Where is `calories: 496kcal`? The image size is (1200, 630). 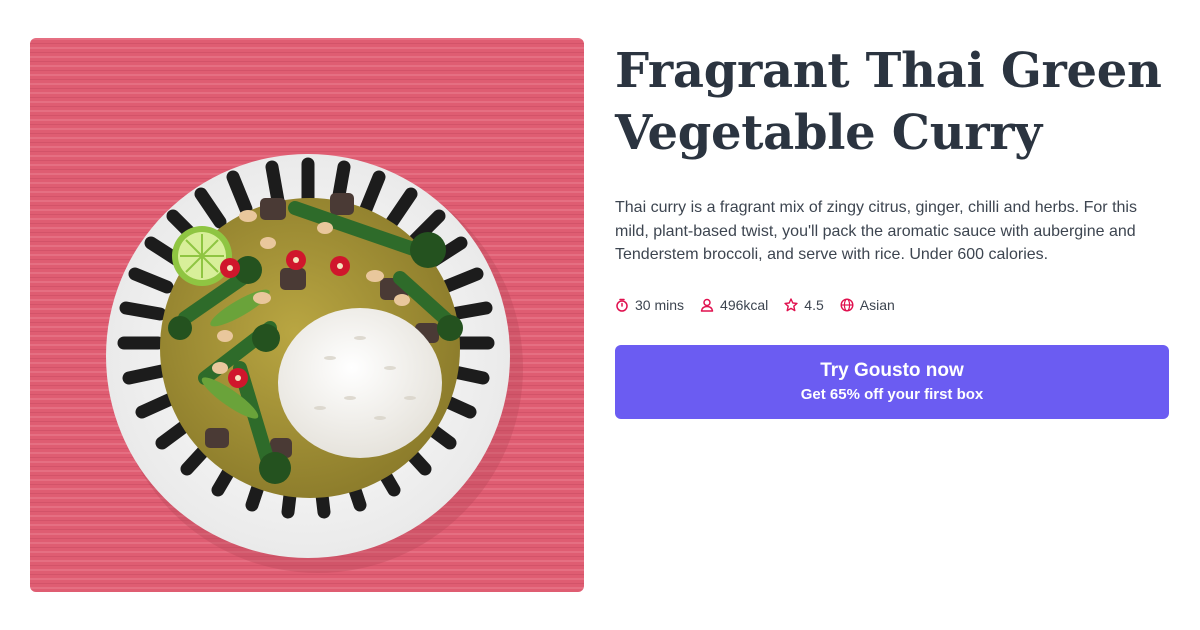
calories: 496kcal is located at coordinates (734, 305).